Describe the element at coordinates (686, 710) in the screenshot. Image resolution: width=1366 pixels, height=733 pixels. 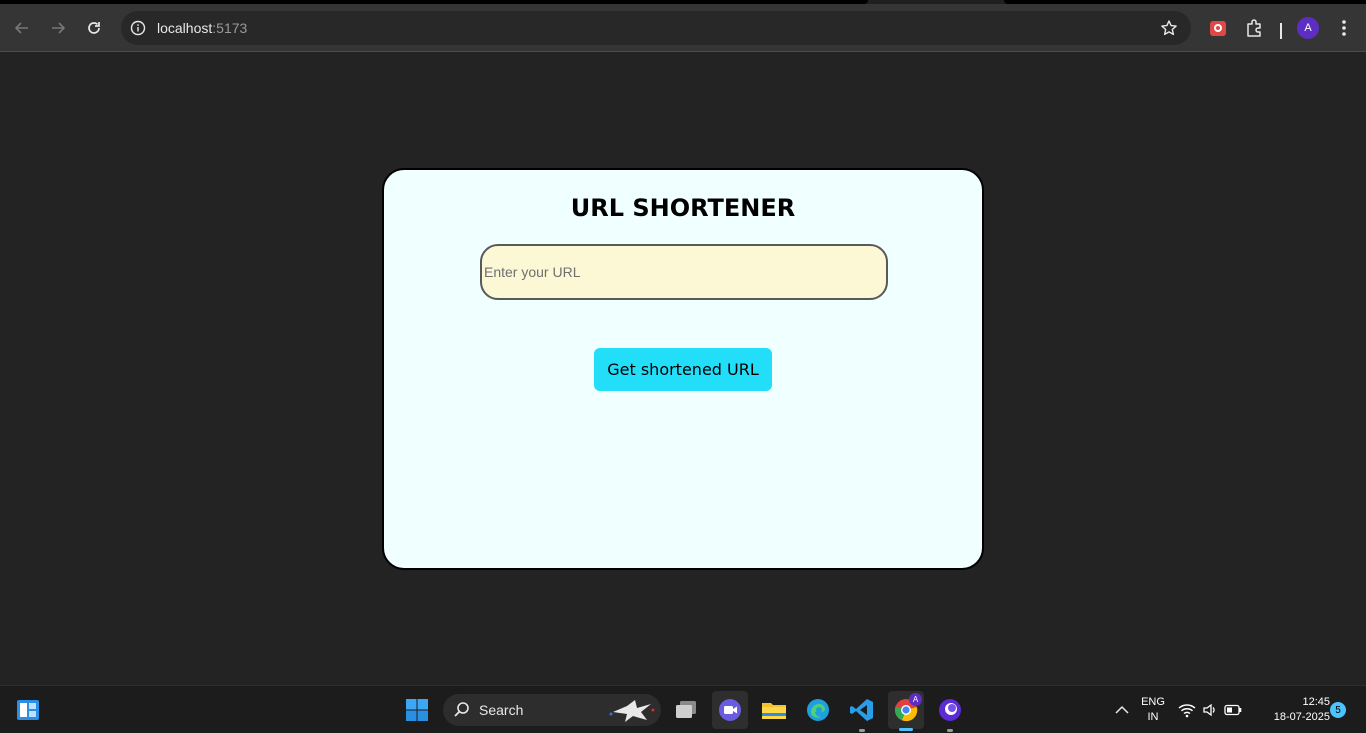
I see `task-view-icon` at that location.